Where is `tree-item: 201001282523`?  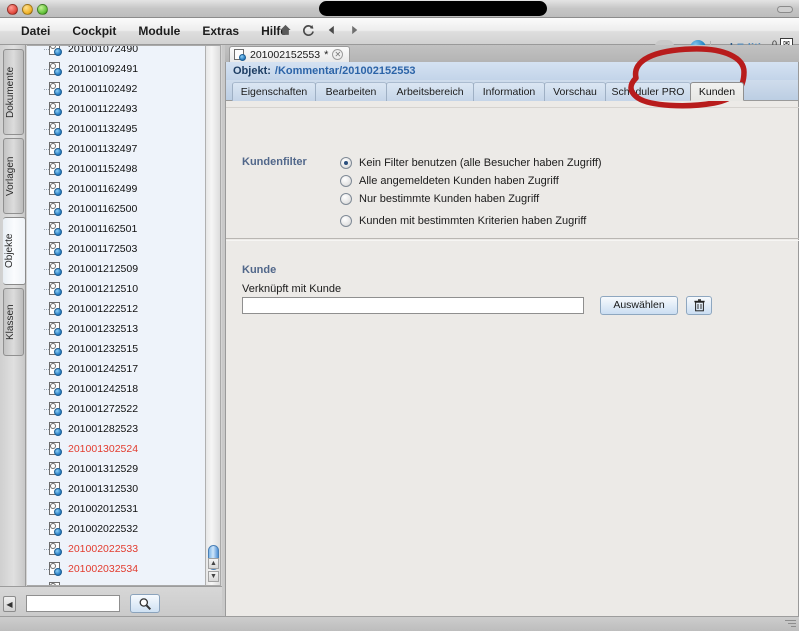
tree-item: 201001282523 is located at coordinates (123, 429).